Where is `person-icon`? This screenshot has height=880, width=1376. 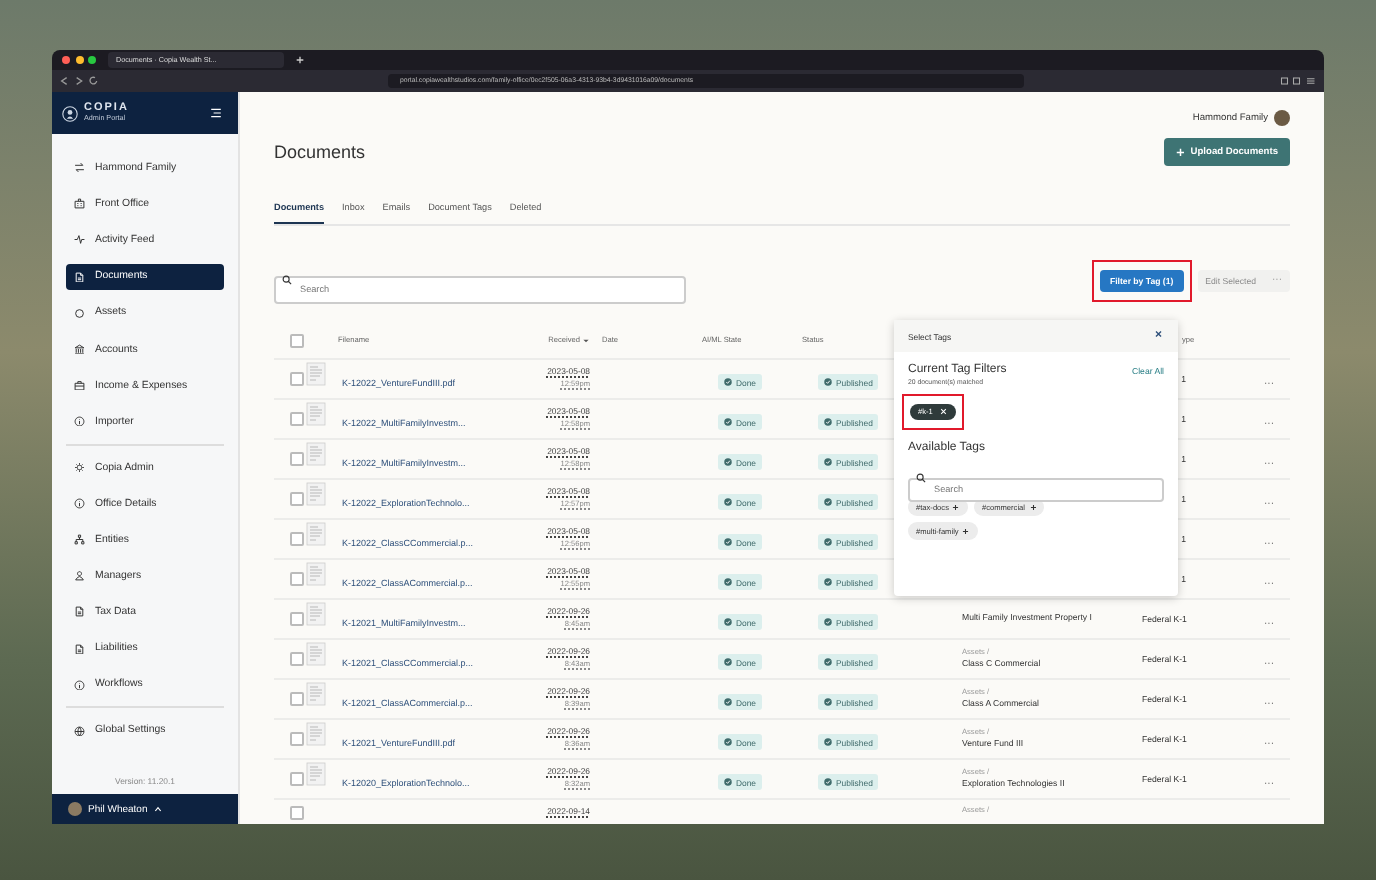 person-icon is located at coordinates (79, 576).